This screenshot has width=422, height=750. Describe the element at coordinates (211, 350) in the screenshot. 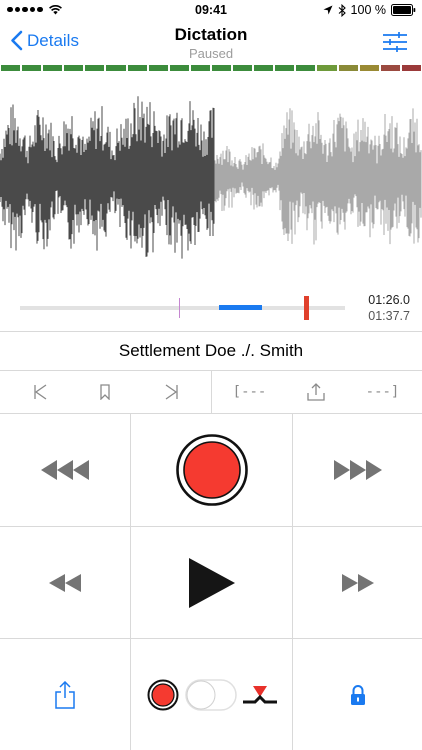

I see `recording-title: Settlement Doe ./. Smith` at that location.